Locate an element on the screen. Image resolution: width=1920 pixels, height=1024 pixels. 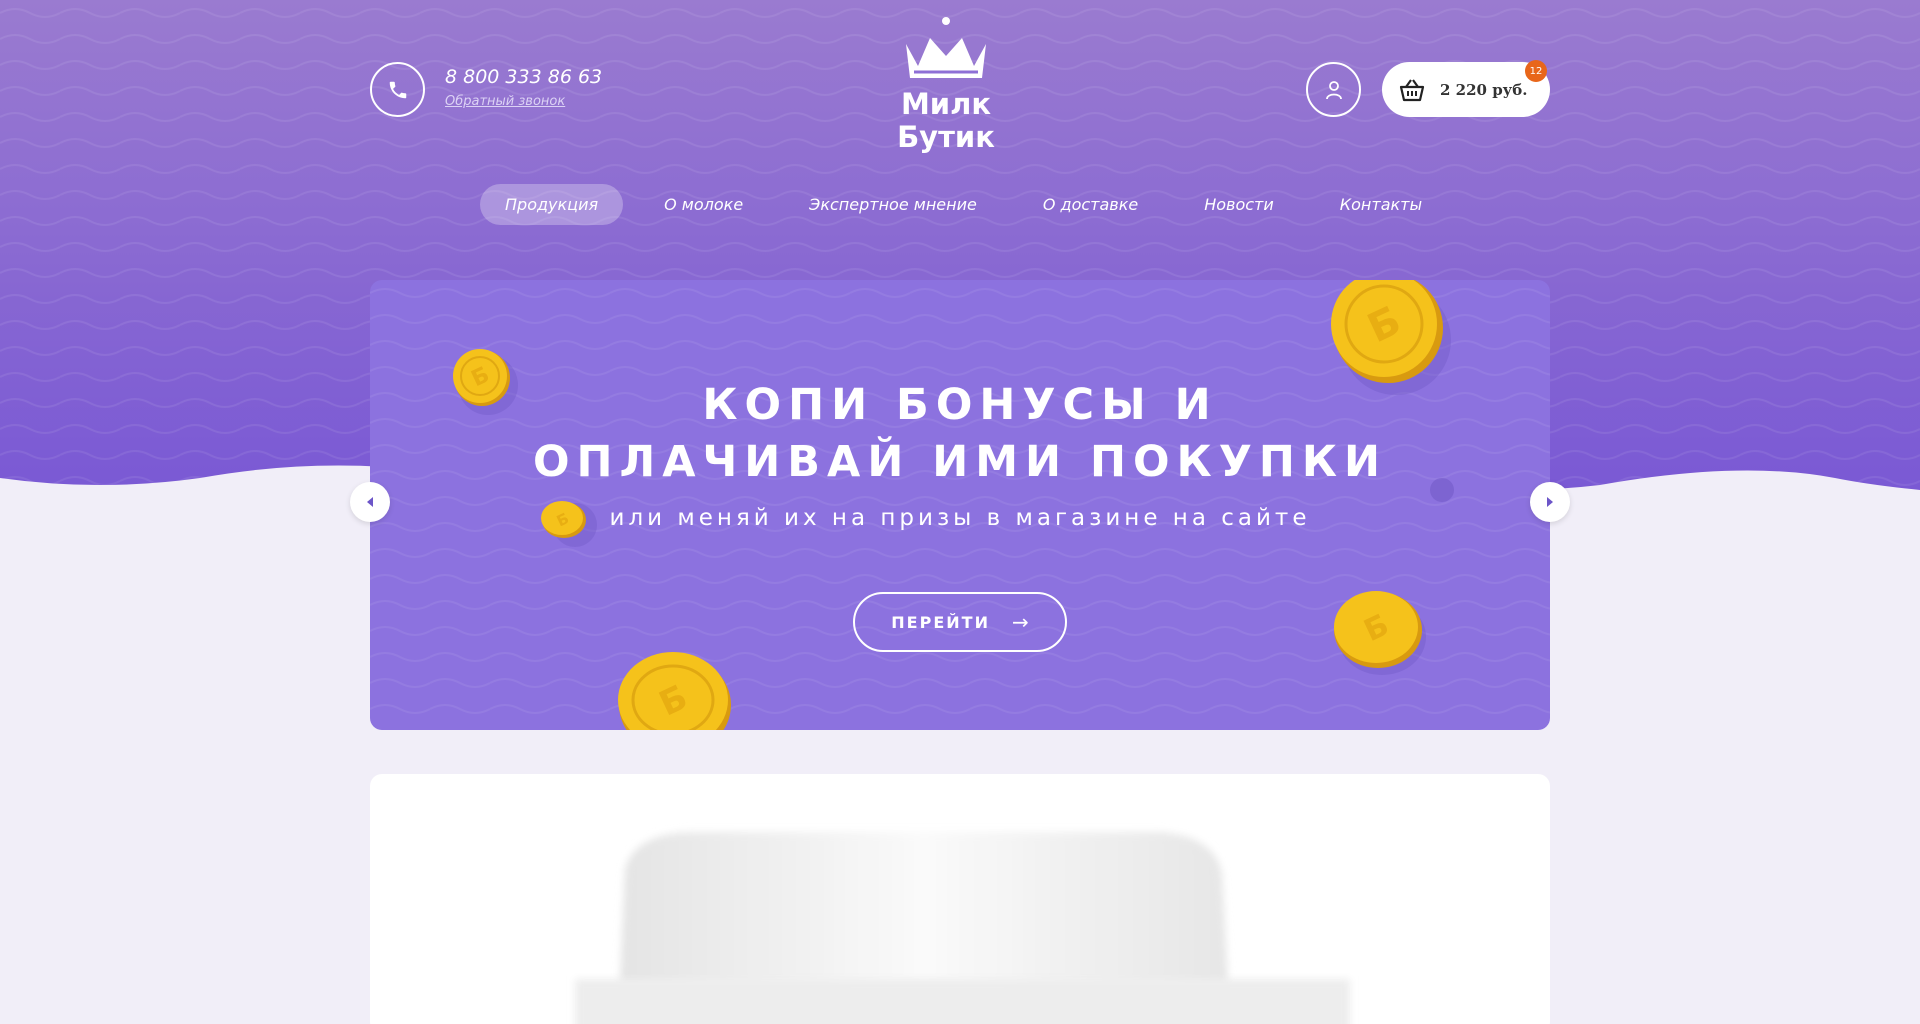
phone-number: 8 800 333 86 63 is located at coordinates (523, 77).